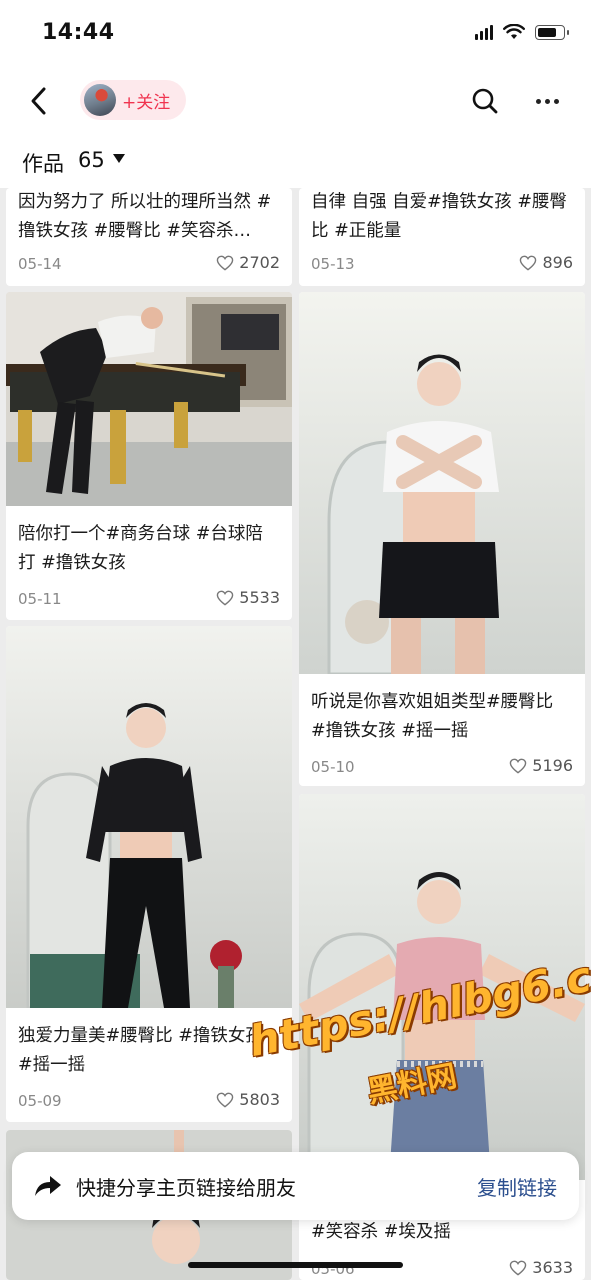 The height and width of the screenshot is (1280, 591). Describe the element at coordinates (514, 31) in the screenshot. I see `wifi-icon` at that location.